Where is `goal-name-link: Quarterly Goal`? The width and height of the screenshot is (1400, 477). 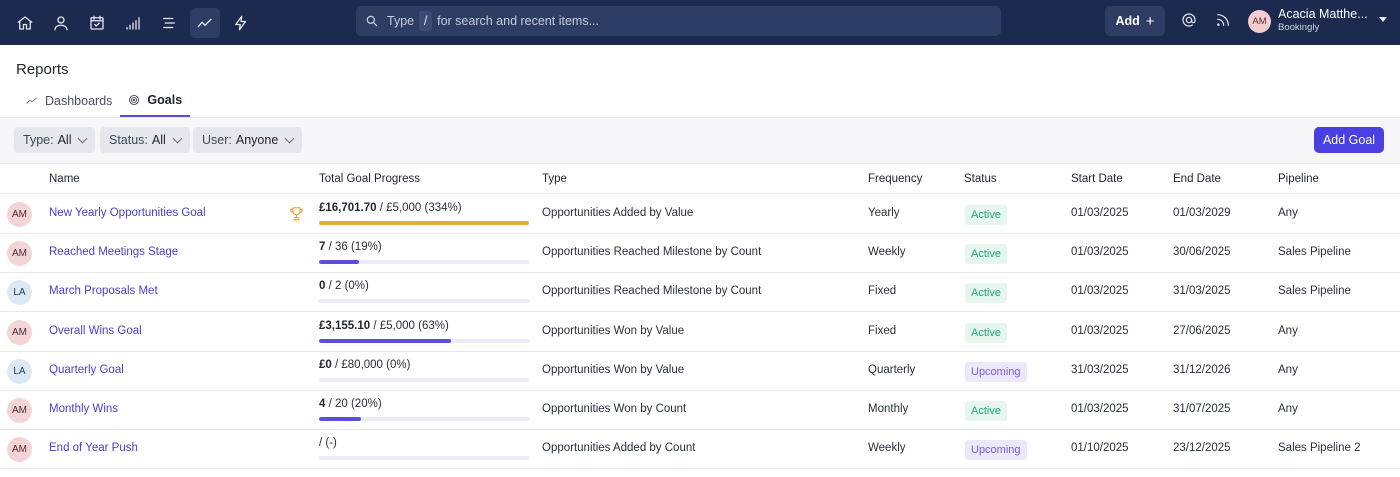 goal-name-link: Quarterly Goal is located at coordinates (86, 370).